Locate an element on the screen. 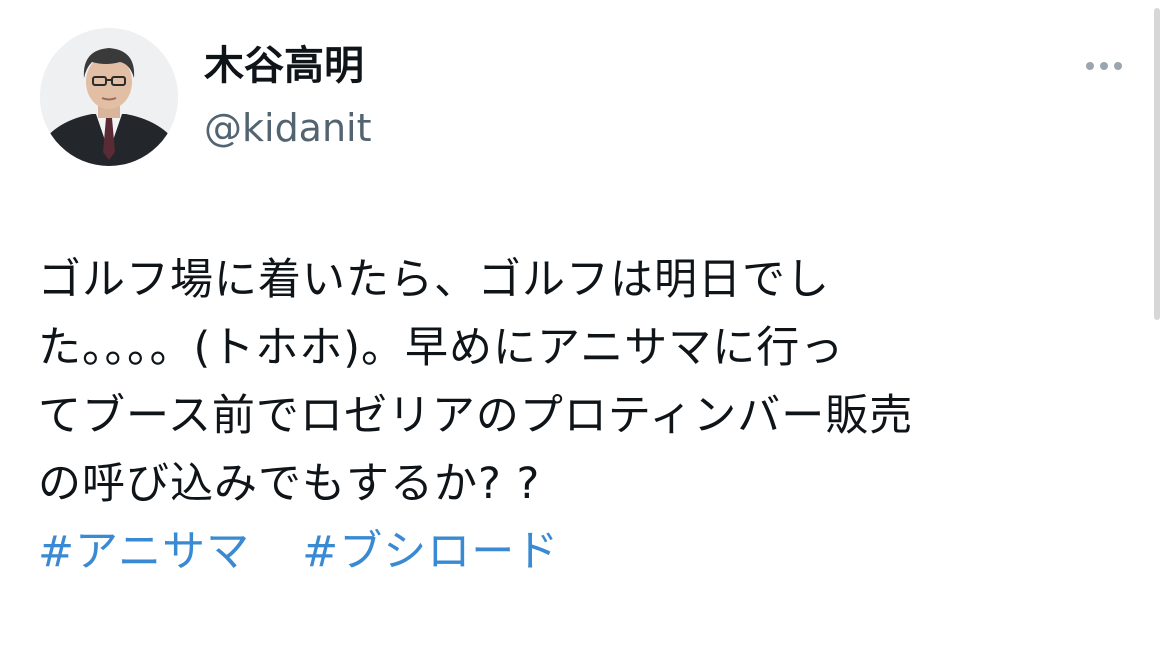  author-display-name: 木谷高明 is located at coordinates (284, 66).